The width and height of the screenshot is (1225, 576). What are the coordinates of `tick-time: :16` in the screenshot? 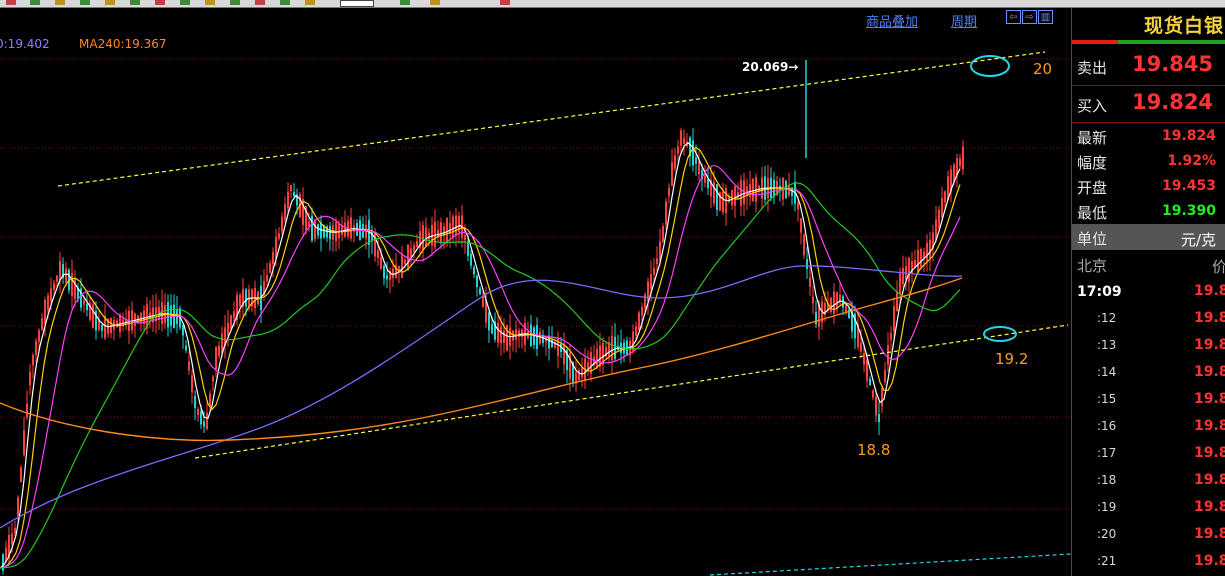 It's located at (1107, 426).